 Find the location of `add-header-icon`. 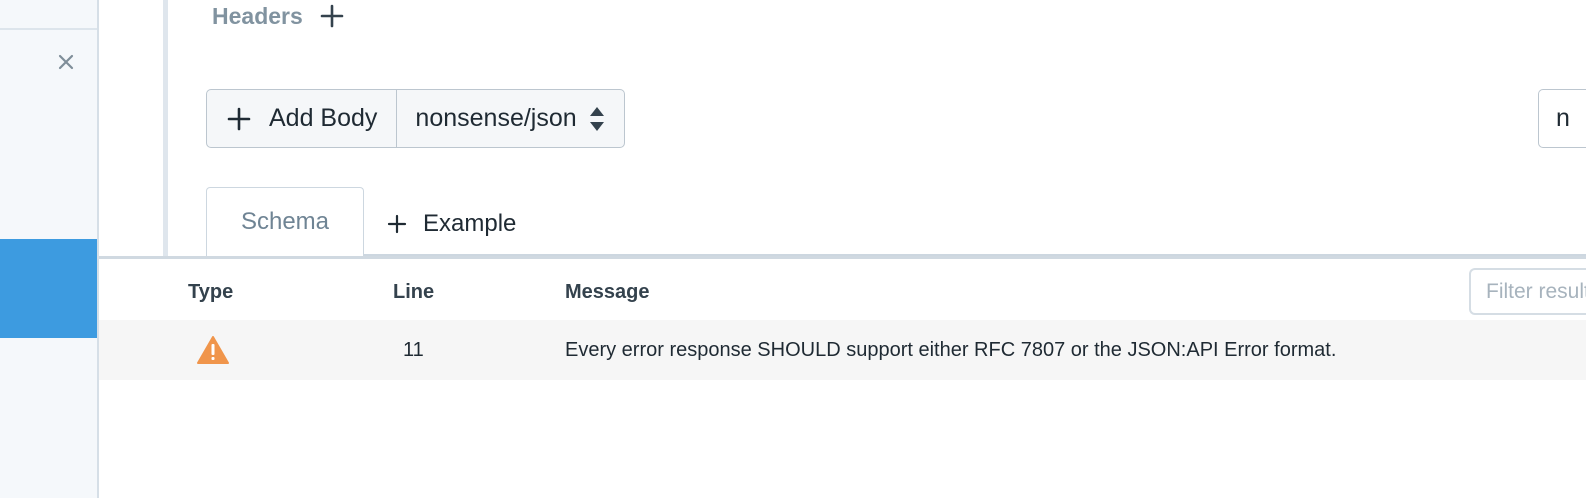

add-header-icon is located at coordinates (332, 16).